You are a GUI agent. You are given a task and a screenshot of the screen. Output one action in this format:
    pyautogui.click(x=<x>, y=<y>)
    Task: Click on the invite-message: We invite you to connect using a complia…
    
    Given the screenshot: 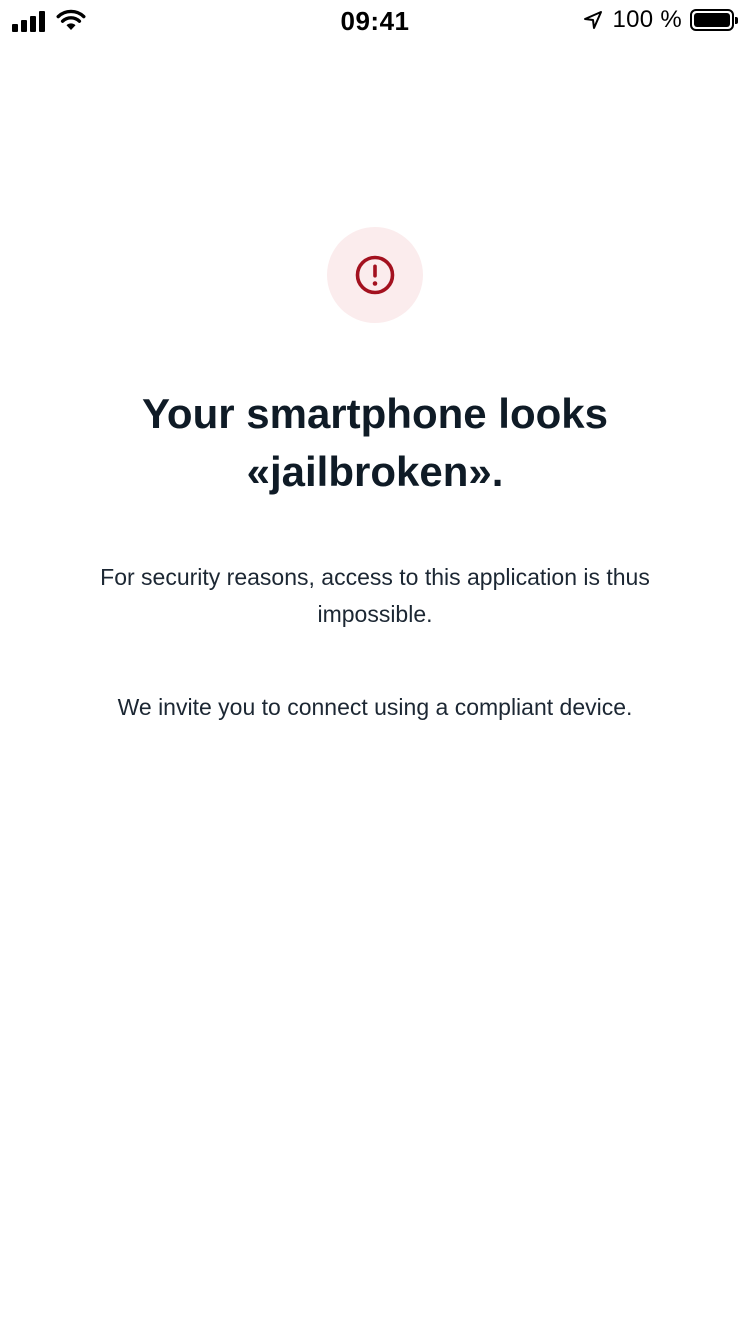 What is the action you would take?
    pyautogui.click(x=375, y=707)
    